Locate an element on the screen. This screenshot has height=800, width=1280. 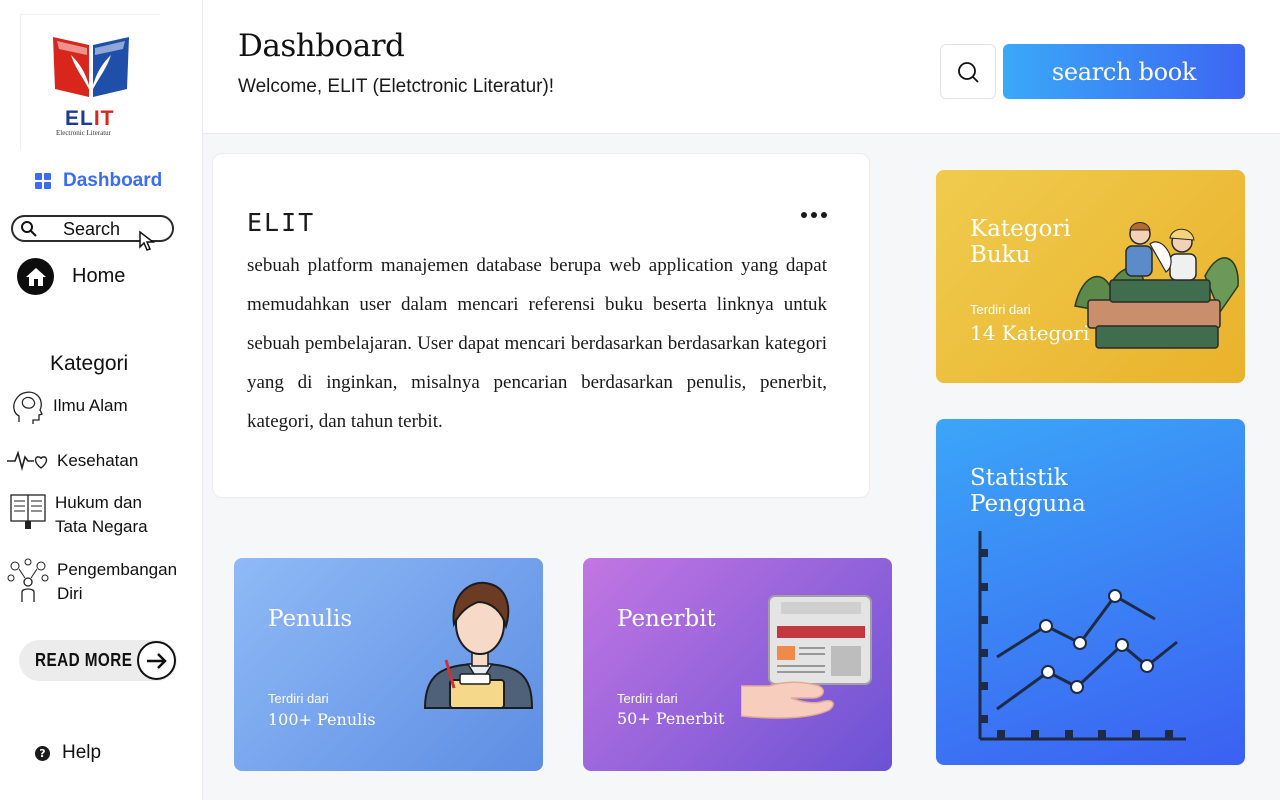
penulis-count: 100+ Penulis is located at coordinates (322, 719).